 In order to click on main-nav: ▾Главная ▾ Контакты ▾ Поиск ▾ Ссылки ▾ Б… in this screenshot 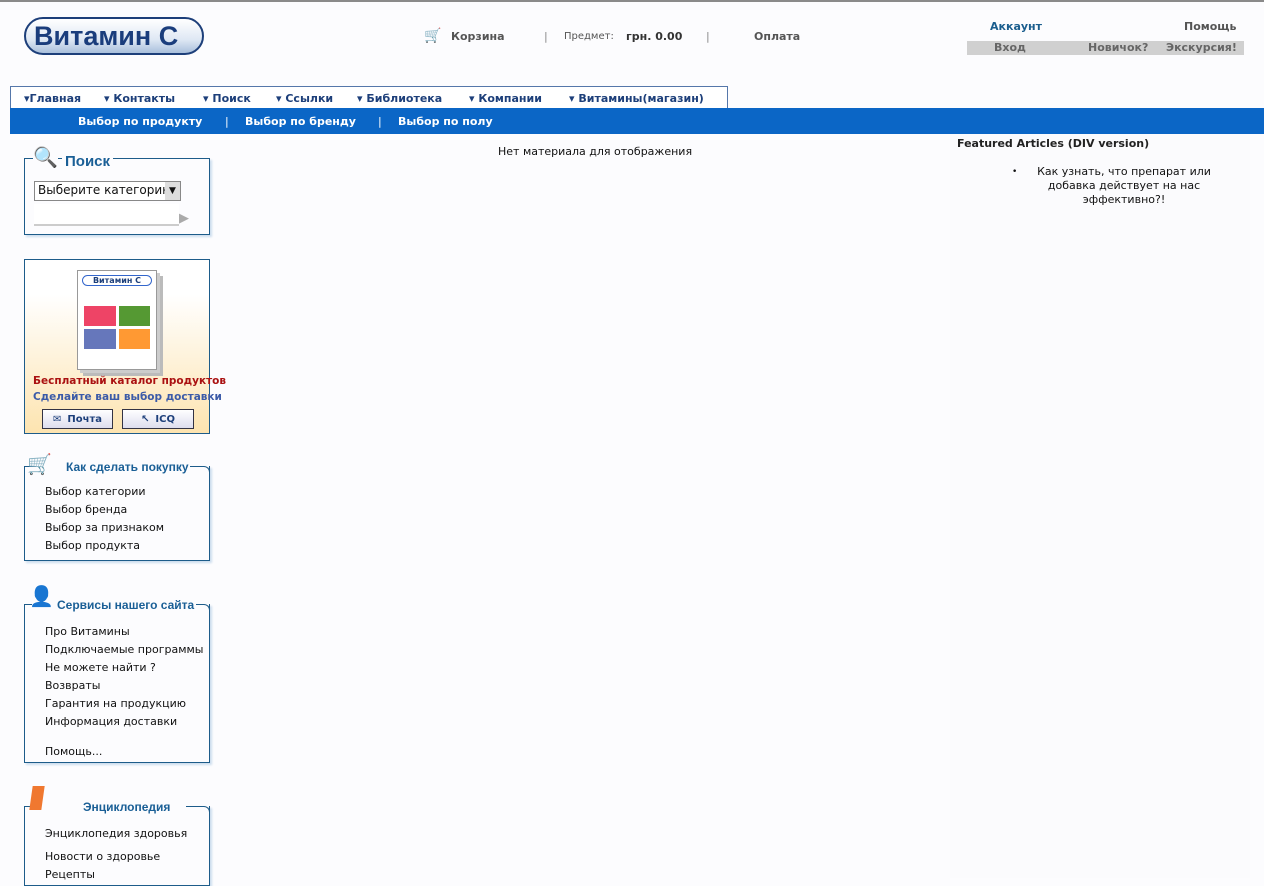, I will do `click(369, 97)`.